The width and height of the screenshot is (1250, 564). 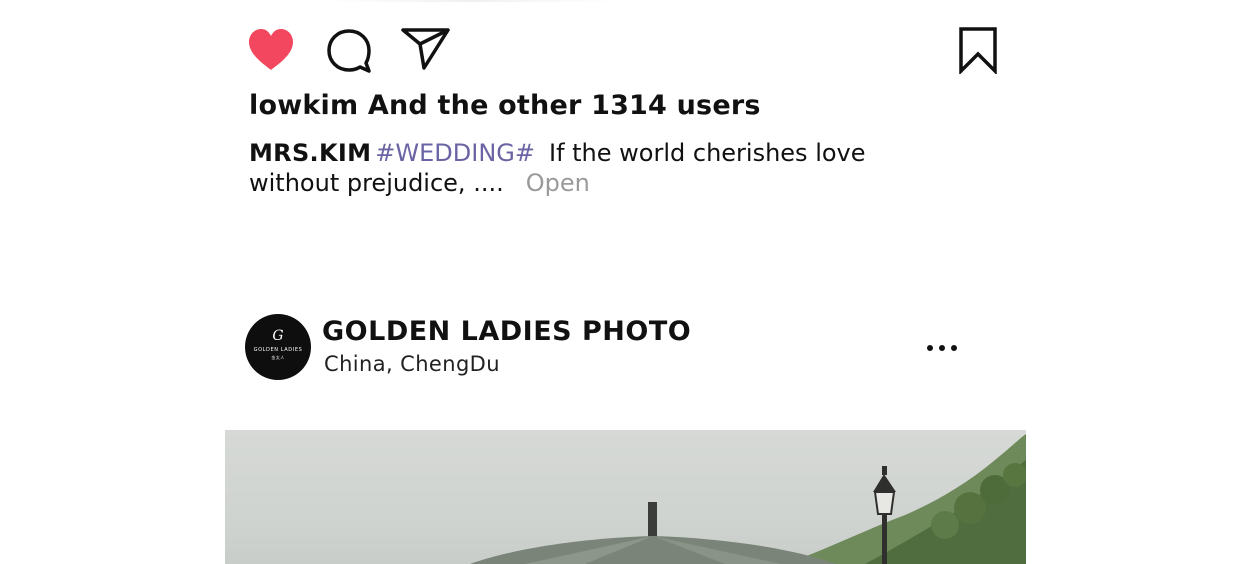 I want to click on caption-author: MRS.KIM, so click(x=310, y=153).